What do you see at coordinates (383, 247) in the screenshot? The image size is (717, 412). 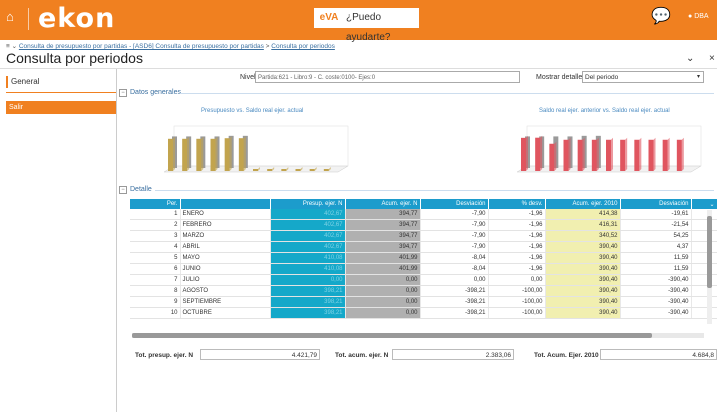 I see `cell-acum: 394,77` at bounding box center [383, 247].